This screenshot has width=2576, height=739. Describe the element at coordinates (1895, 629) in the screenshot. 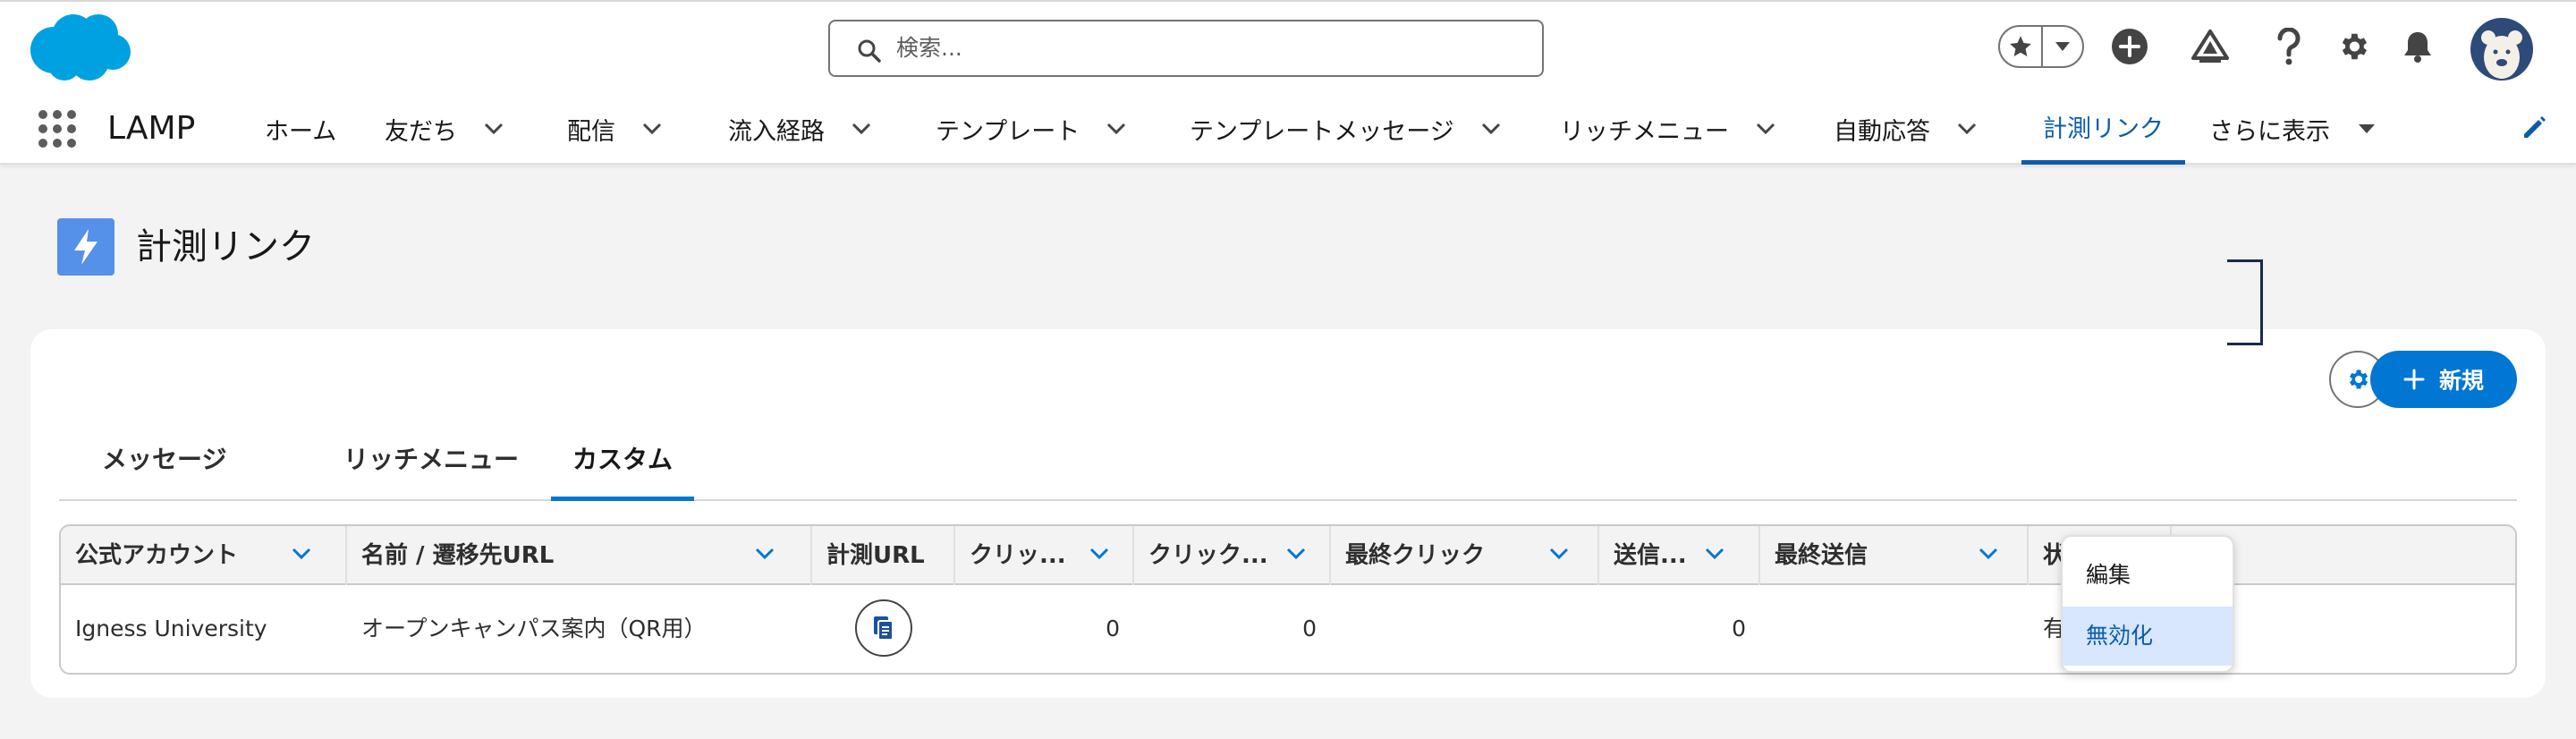

I see `cell-last-sent` at that location.